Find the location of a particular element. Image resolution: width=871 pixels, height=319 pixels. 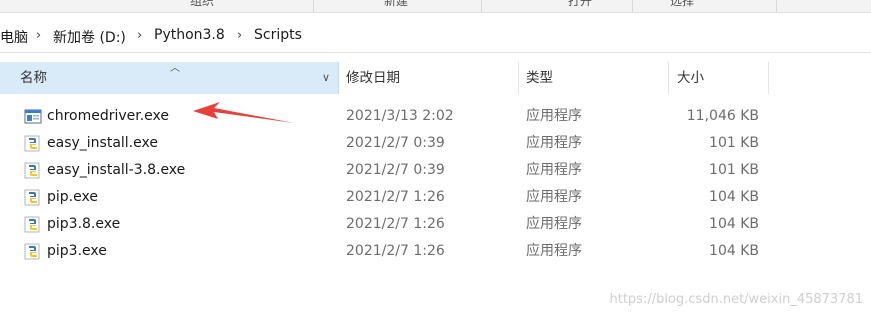

sort-ascending-icon: ︿ is located at coordinates (175, 68).